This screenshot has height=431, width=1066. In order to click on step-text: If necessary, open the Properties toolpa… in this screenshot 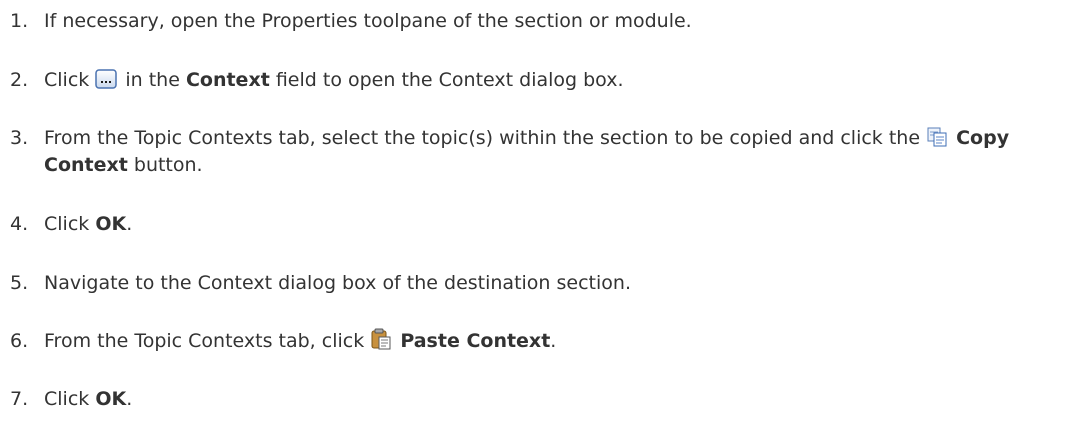, I will do `click(549, 21)`.